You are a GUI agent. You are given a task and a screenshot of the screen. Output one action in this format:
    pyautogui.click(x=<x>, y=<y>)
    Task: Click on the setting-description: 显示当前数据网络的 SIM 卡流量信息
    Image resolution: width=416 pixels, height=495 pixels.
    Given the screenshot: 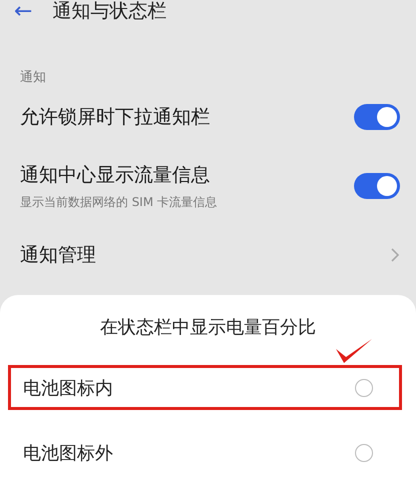 What is the action you would take?
    pyautogui.click(x=119, y=202)
    